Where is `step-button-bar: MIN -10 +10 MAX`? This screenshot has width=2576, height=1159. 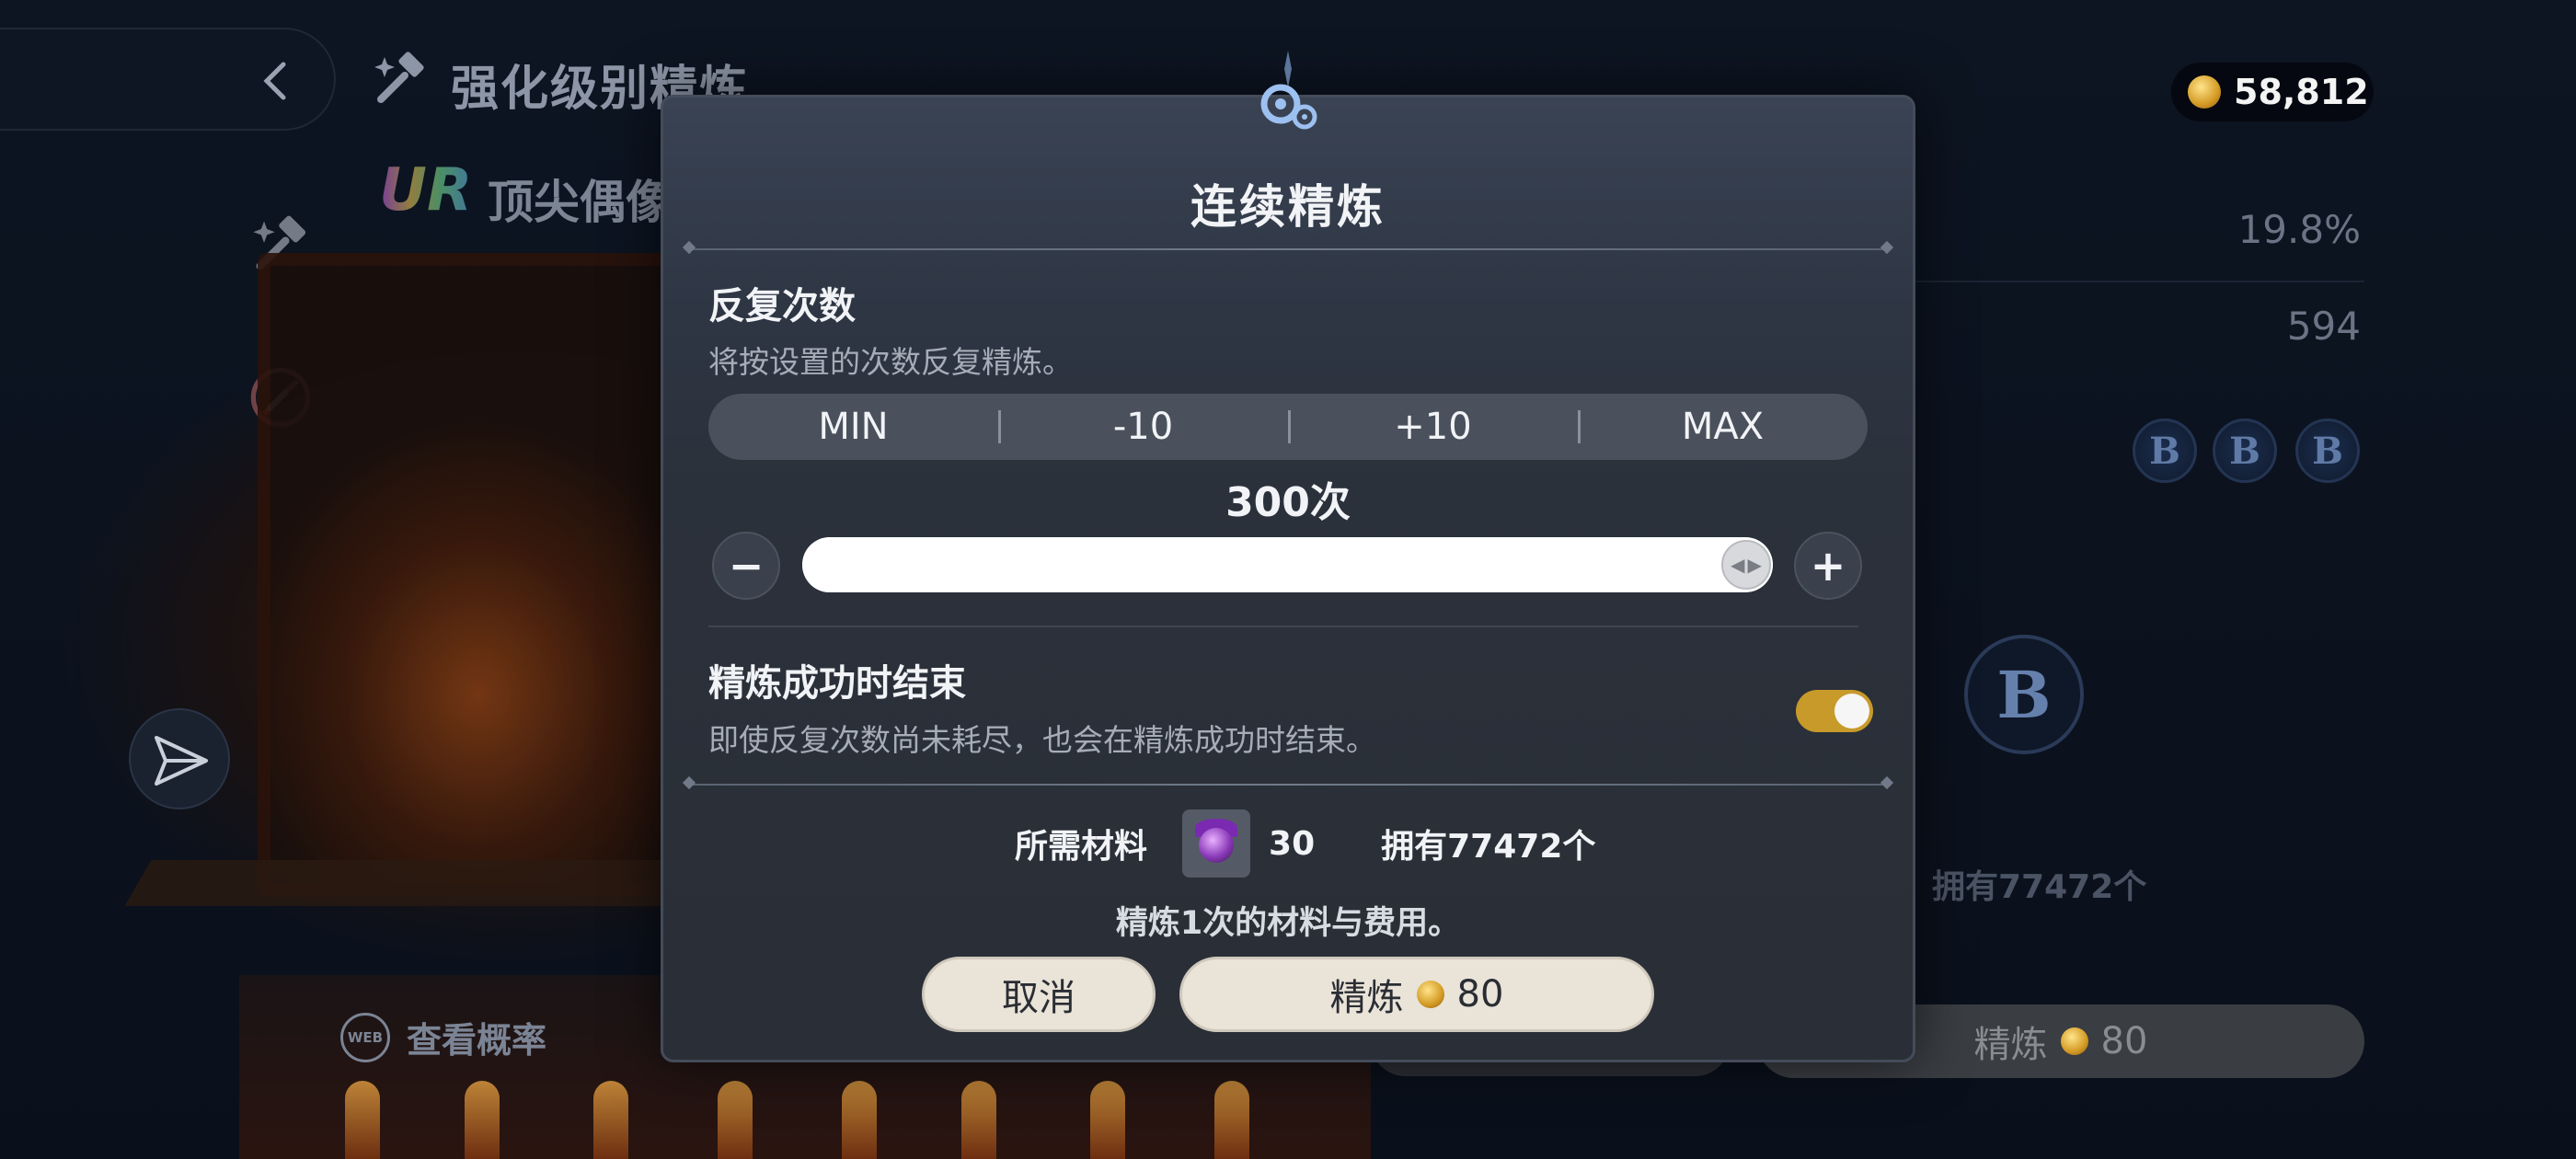
step-button-bar: MIN -10 +10 MAX is located at coordinates (1288, 427).